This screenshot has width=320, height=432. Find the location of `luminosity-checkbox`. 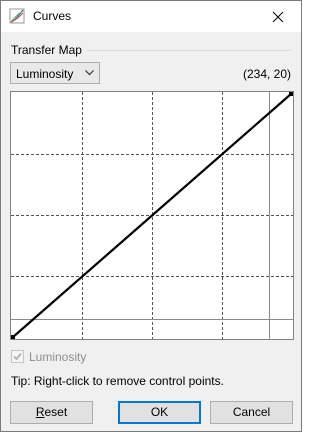

luminosity-checkbox is located at coordinates (17, 356).